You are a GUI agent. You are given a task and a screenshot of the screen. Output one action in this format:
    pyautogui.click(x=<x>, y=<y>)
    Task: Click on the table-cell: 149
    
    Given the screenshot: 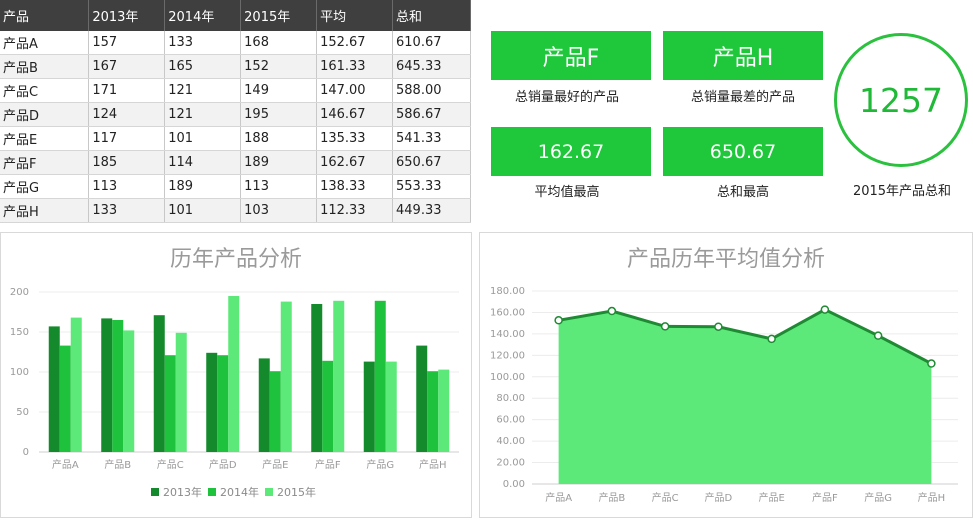 What is the action you would take?
    pyautogui.click(x=279, y=90)
    